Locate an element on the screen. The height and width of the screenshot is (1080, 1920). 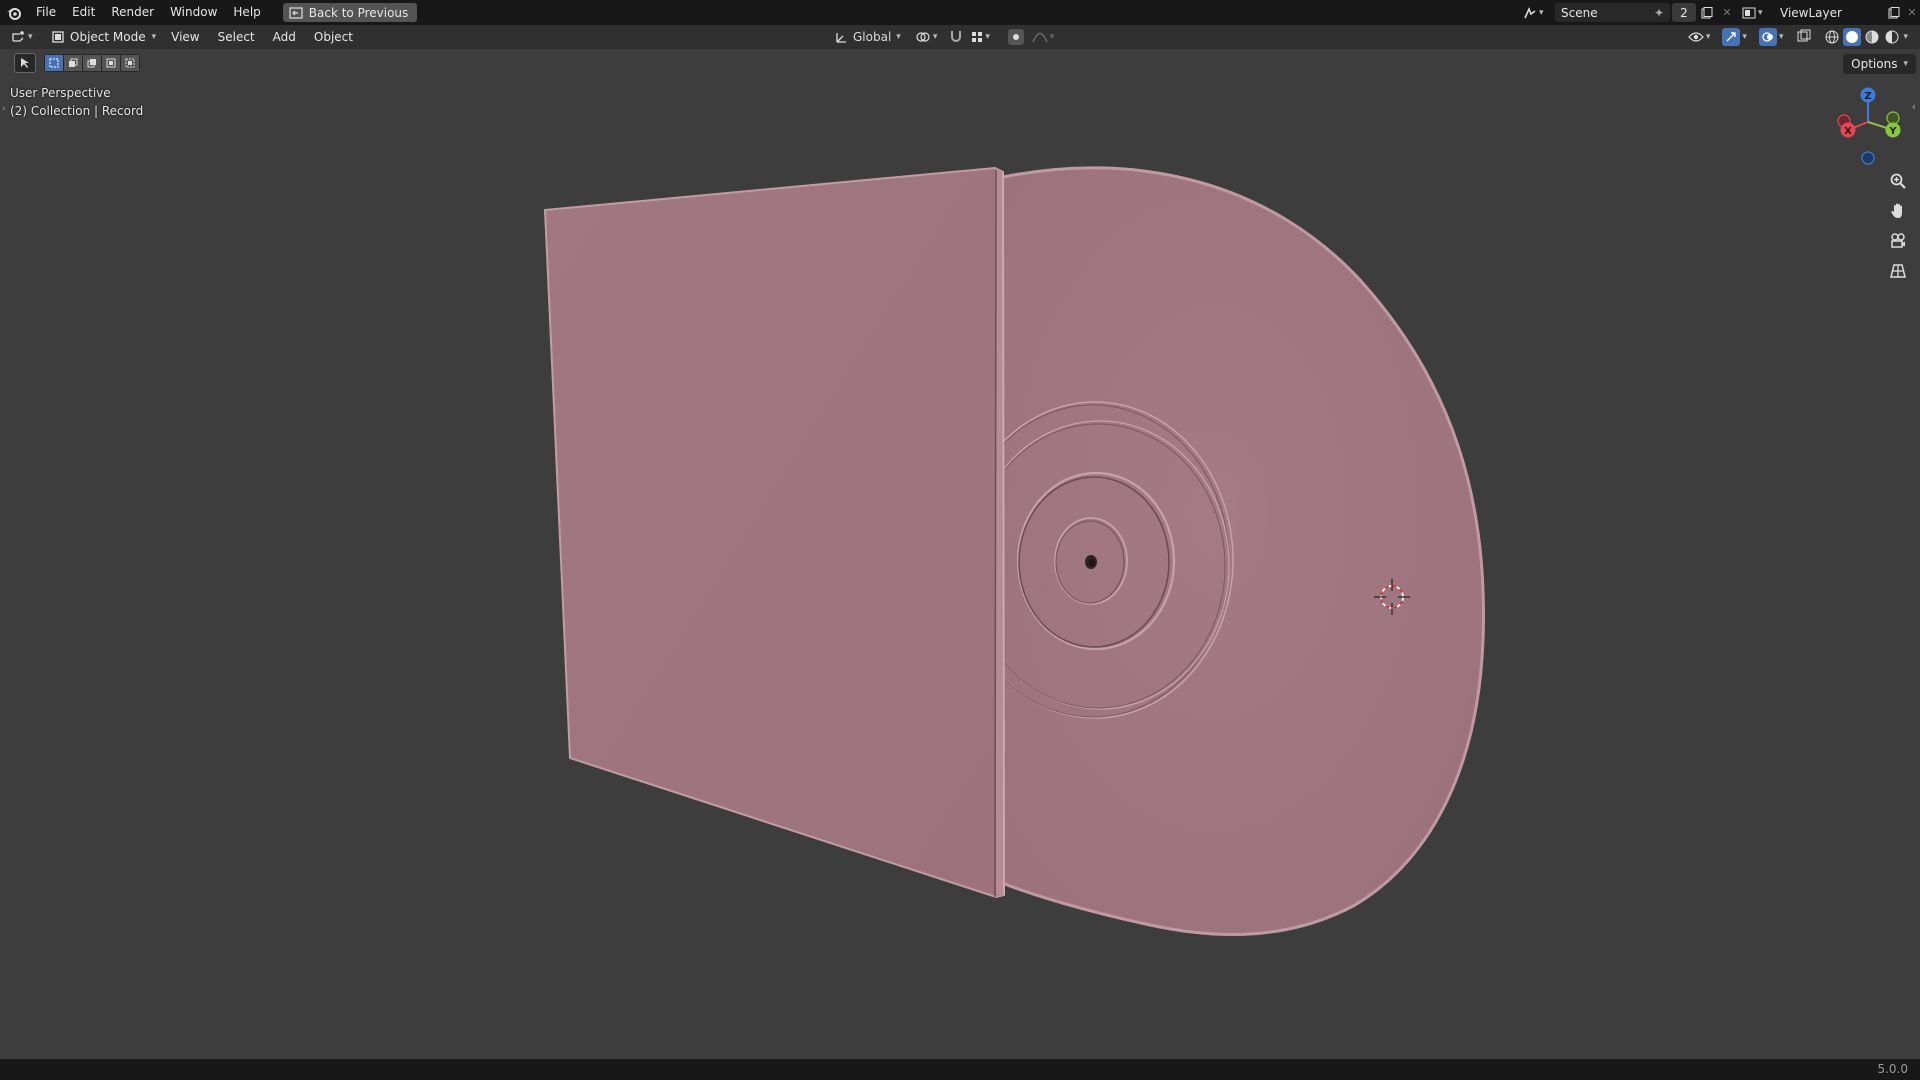
scene-name-field: Scene ✦ is located at coordinates (1612, 12).